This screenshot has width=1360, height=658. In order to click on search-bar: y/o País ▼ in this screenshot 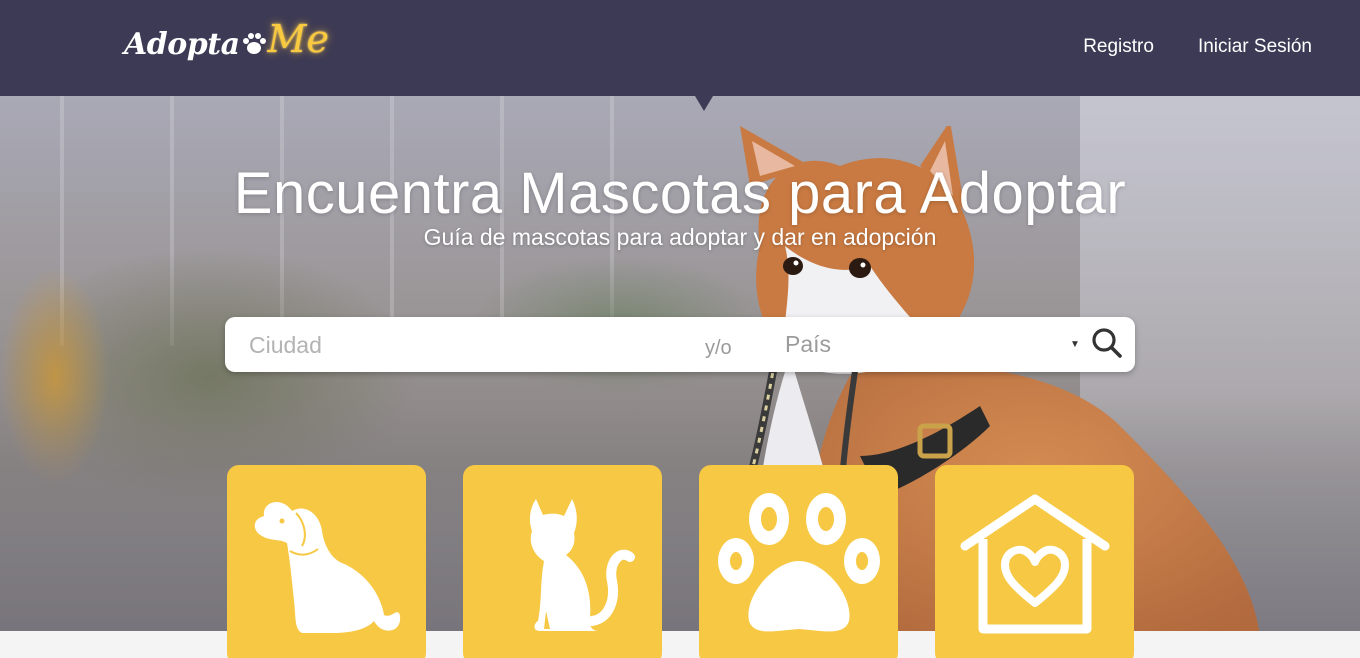, I will do `click(680, 344)`.